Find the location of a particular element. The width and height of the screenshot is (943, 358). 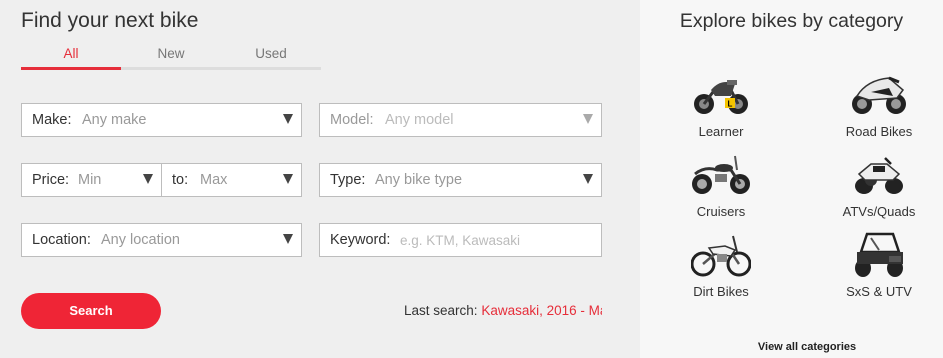

make-label: Make: is located at coordinates (52, 120).